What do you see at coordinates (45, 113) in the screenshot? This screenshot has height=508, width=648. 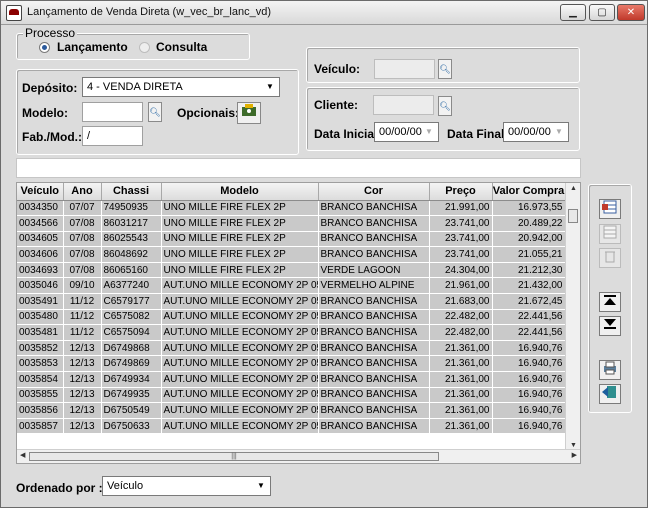 I see `modelo-label: Modelo:` at bounding box center [45, 113].